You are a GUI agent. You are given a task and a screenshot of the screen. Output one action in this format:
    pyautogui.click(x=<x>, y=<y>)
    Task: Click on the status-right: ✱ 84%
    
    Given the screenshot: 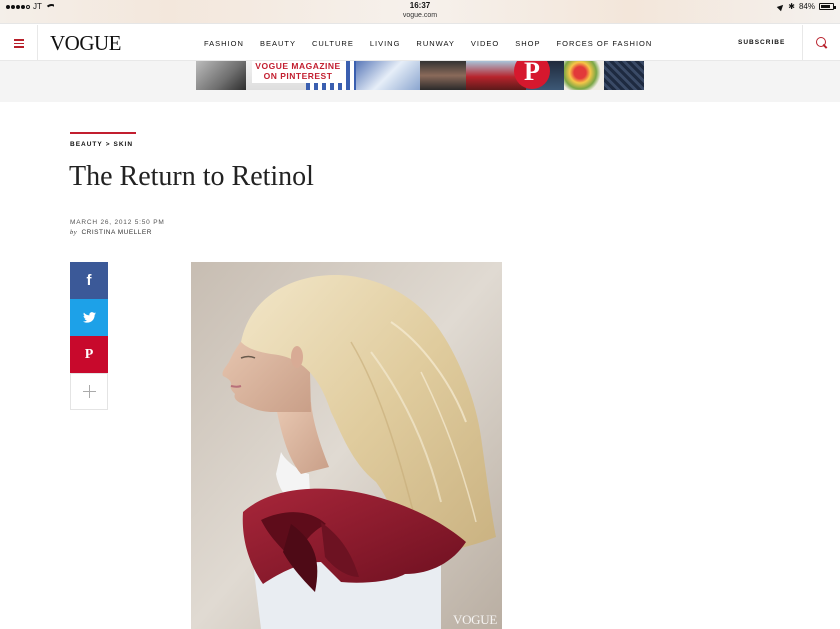 What is the action you would take?
    pyautogui.click(x=806, y=6)
    